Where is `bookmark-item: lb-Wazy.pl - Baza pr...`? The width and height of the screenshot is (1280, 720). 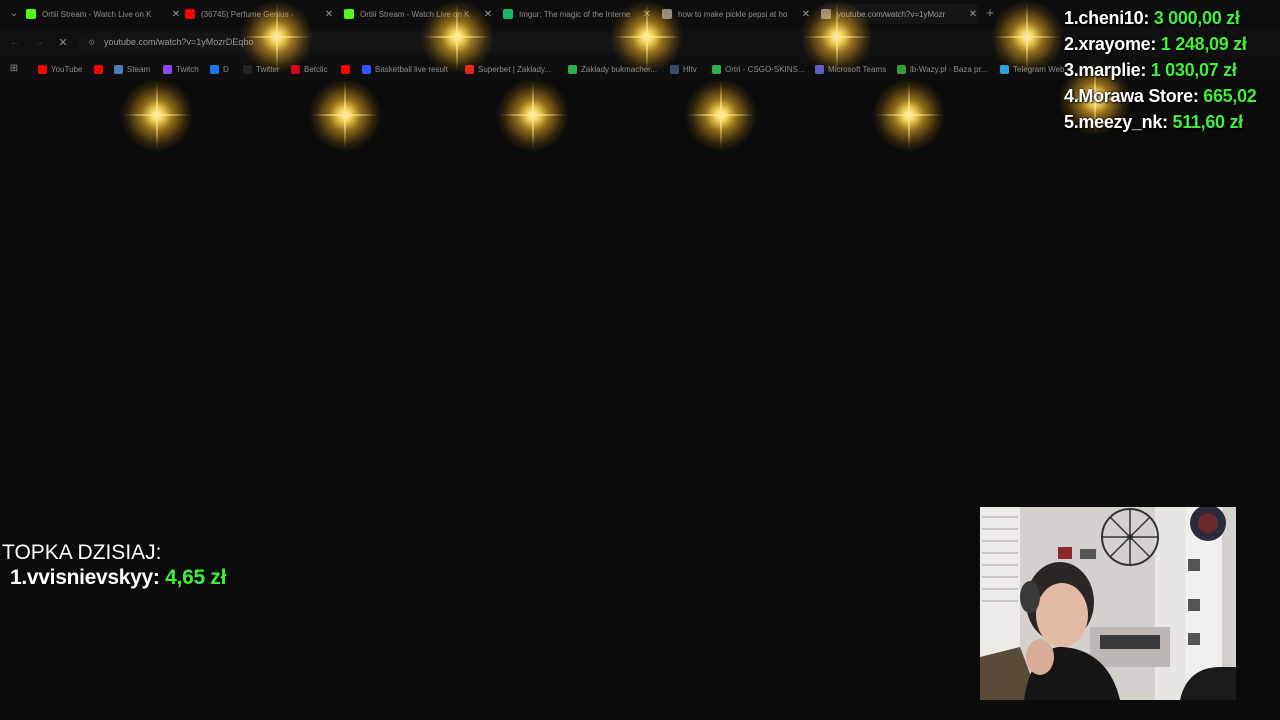
bookmark-item: lb-Wazy.pl - Baza pr... is located at coordinates (942, 69).